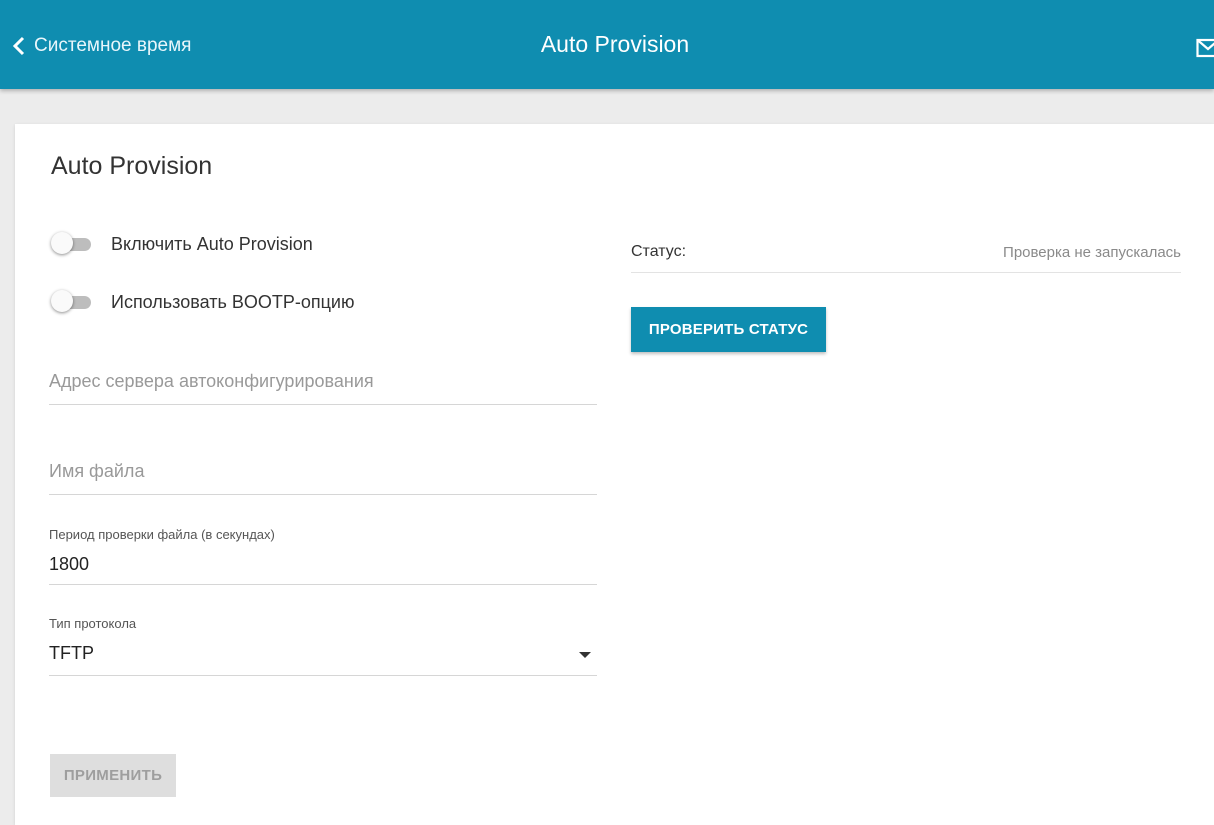  Describe the element at coordinates (585, 655) in the screenshot. I see `caret-down-icon` at that location.